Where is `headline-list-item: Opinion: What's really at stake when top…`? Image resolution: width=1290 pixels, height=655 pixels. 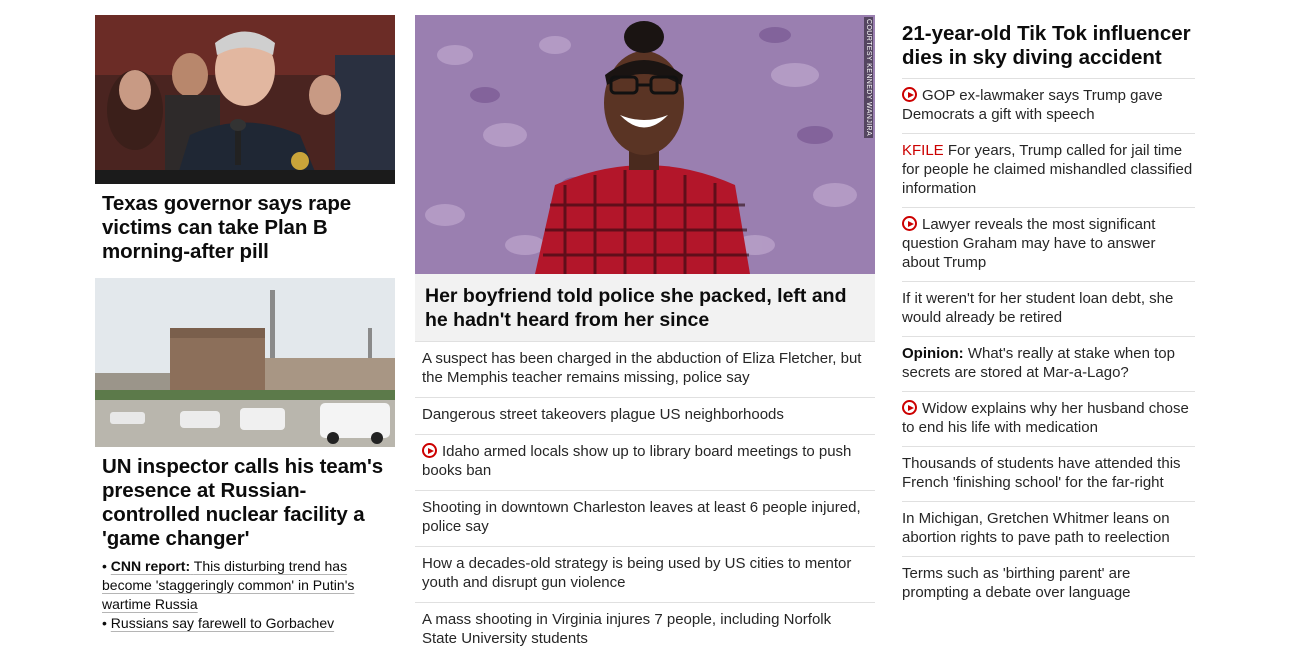
headline-list-item: Opinion: What's really at stake when top… is located at coordinates (1048, 363).